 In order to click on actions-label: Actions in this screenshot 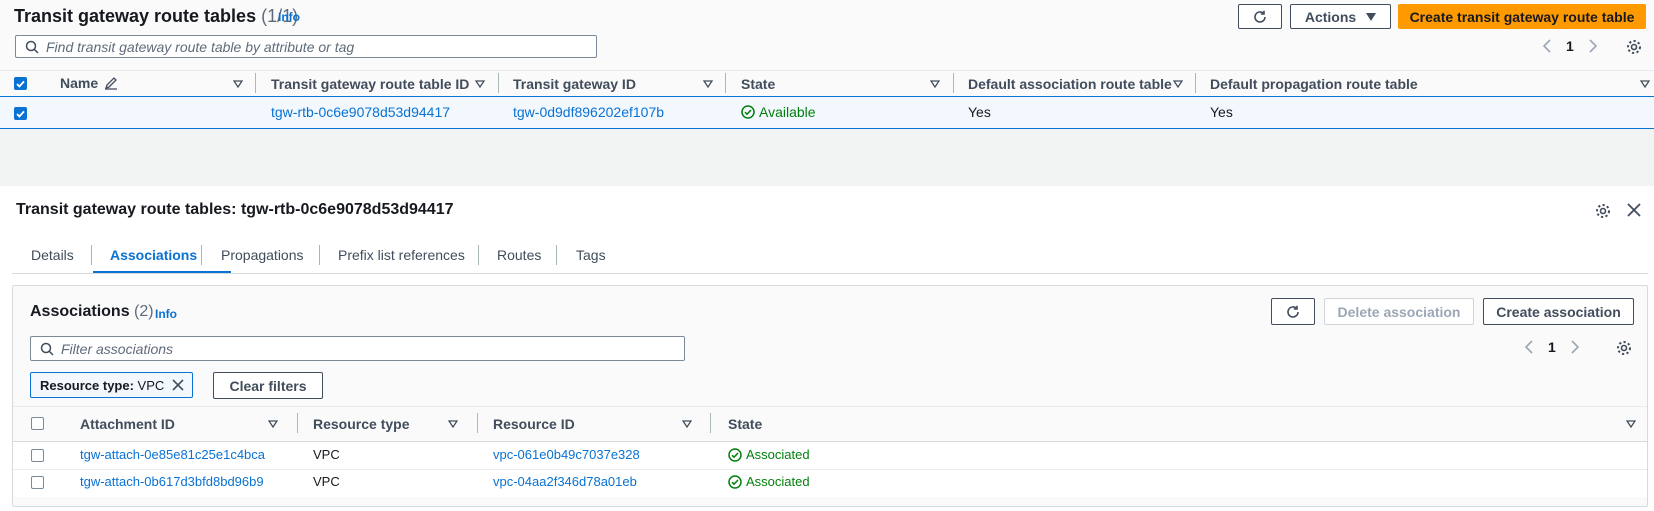, I will do `click(1330, 16)`.